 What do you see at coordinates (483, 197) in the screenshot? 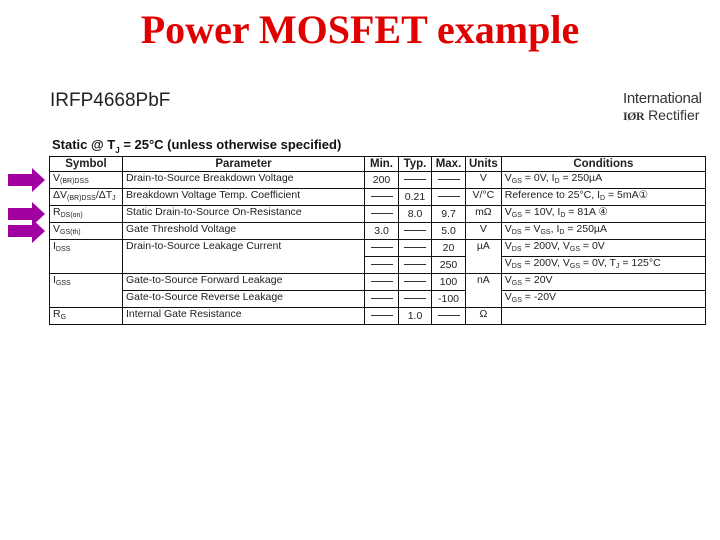
I see `cell-units: V/°C` at bounding box center [483, 197].